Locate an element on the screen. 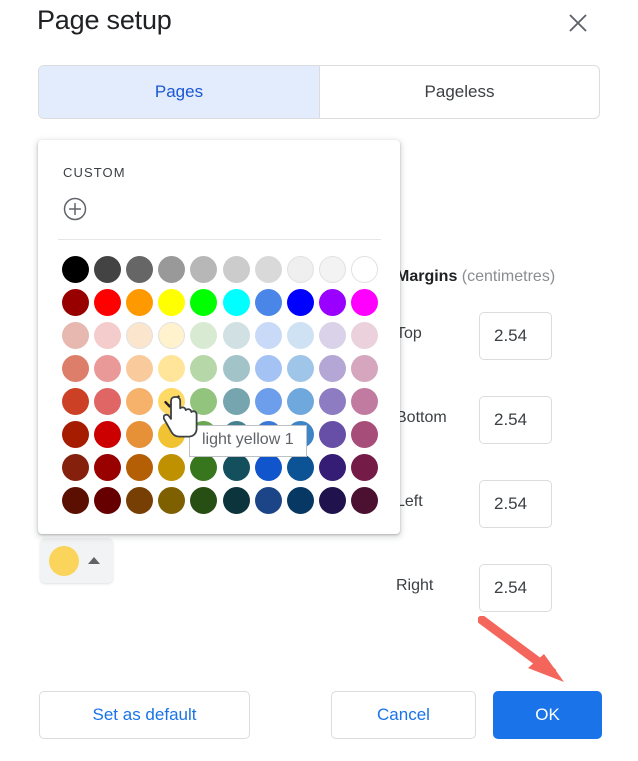 Image resolution: width=638 pixels, height=761 pixels. custom-section-heading: CUSTOM is located at coordinates (94, 172).